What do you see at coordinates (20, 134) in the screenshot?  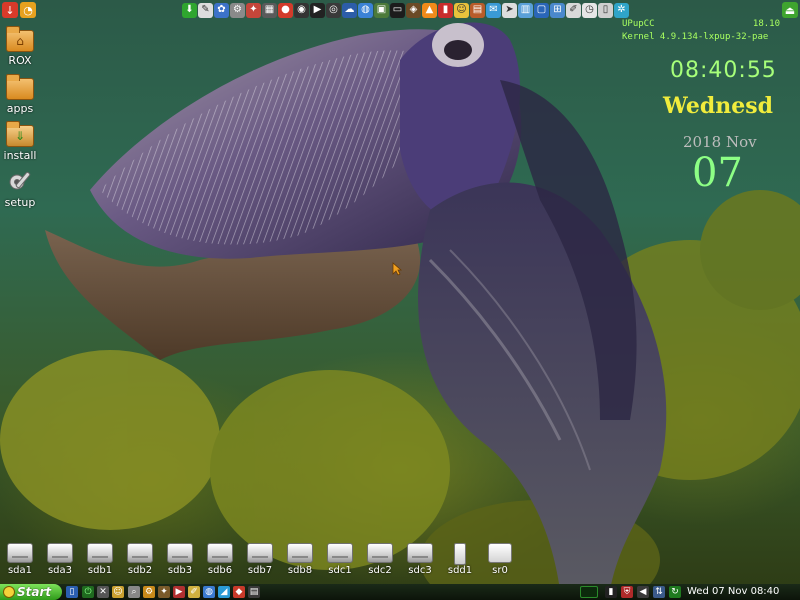 I see `package-icon: ⇓` at bounding box center [20, 134].